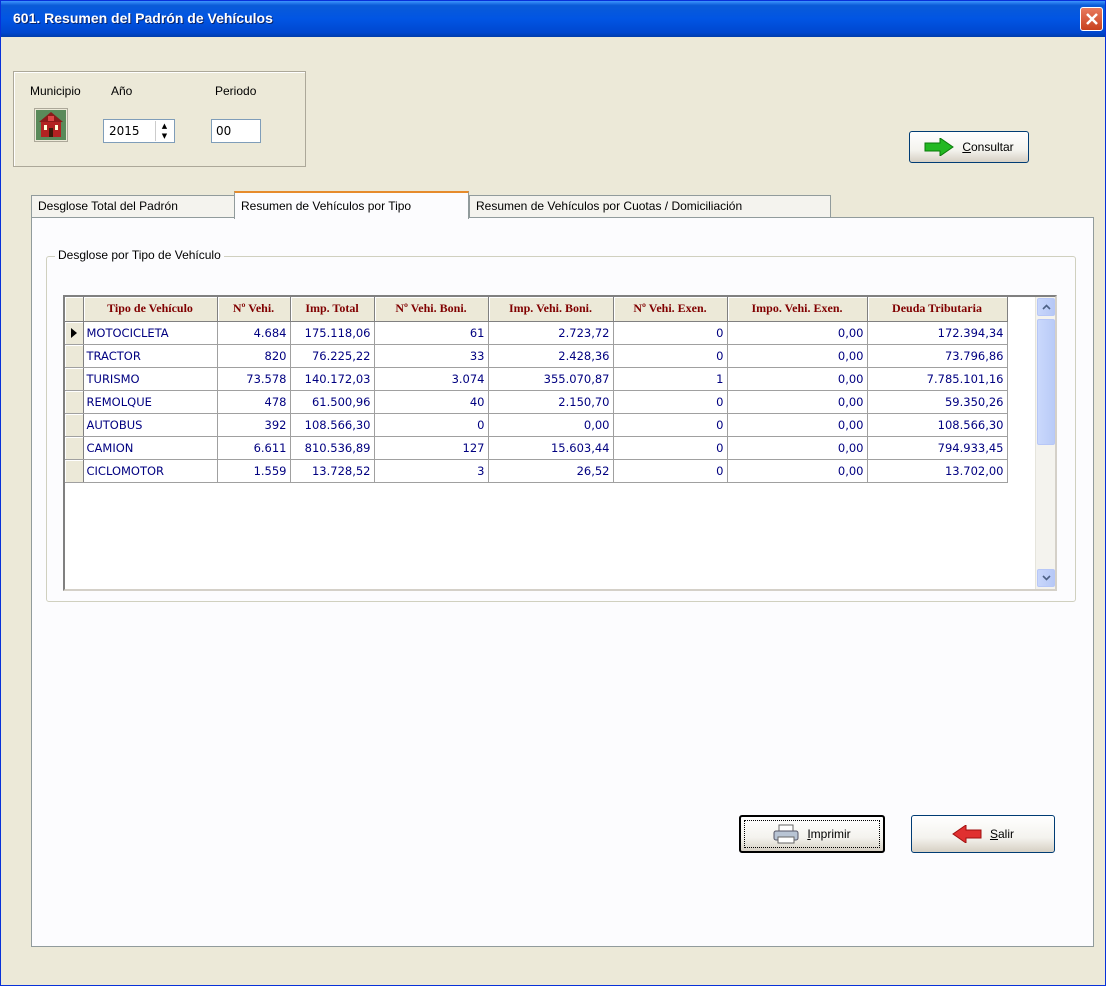  Describe the element at coordinates (937, 402) in the screenshot. I see `table-cell: 59.350,26` at that location.